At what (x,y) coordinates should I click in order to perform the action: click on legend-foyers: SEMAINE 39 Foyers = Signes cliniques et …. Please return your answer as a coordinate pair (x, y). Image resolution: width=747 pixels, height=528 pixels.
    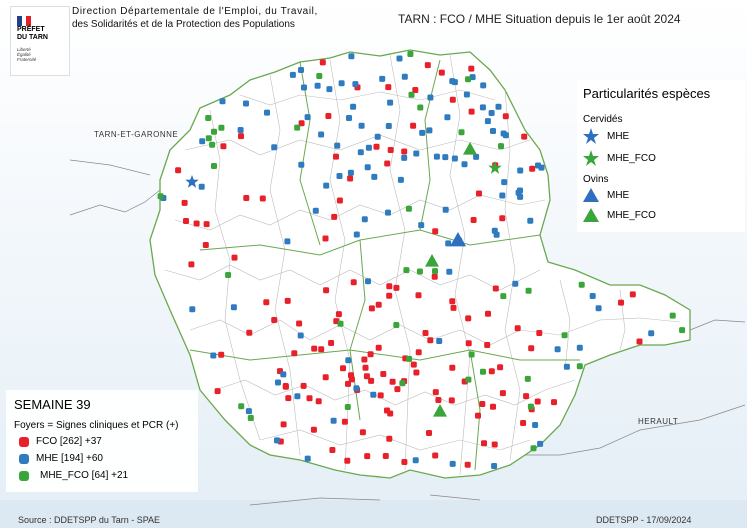
    Looking at the image, I should click on (102, 441).